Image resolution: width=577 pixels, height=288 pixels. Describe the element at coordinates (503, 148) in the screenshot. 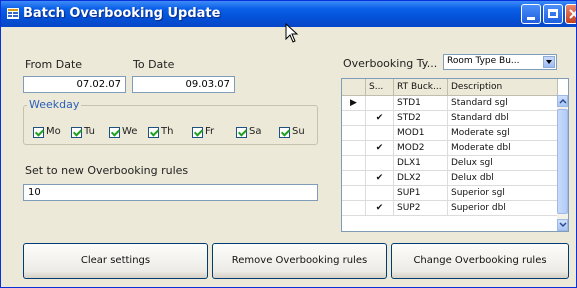

I see `description-cell: Moderate dbl` at that location.